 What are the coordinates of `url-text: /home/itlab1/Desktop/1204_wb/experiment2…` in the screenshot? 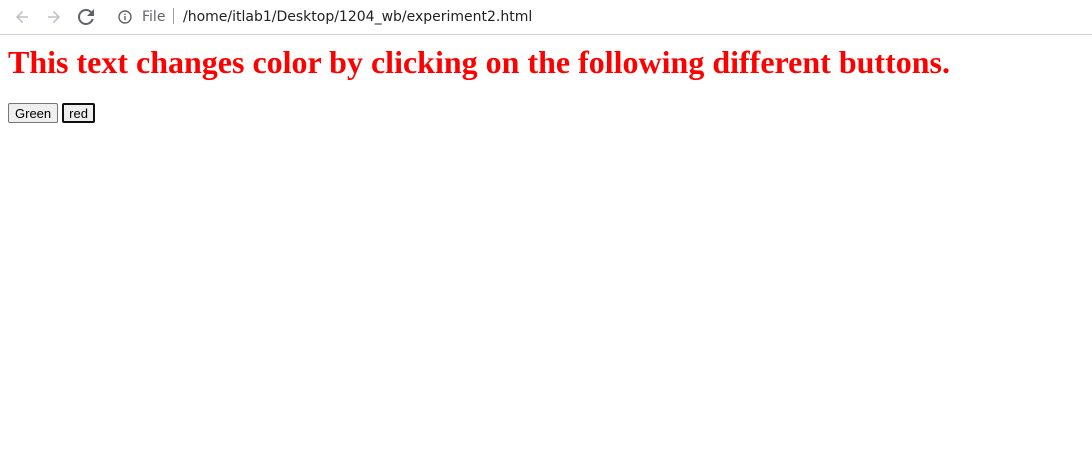 It's located at (357, 17).